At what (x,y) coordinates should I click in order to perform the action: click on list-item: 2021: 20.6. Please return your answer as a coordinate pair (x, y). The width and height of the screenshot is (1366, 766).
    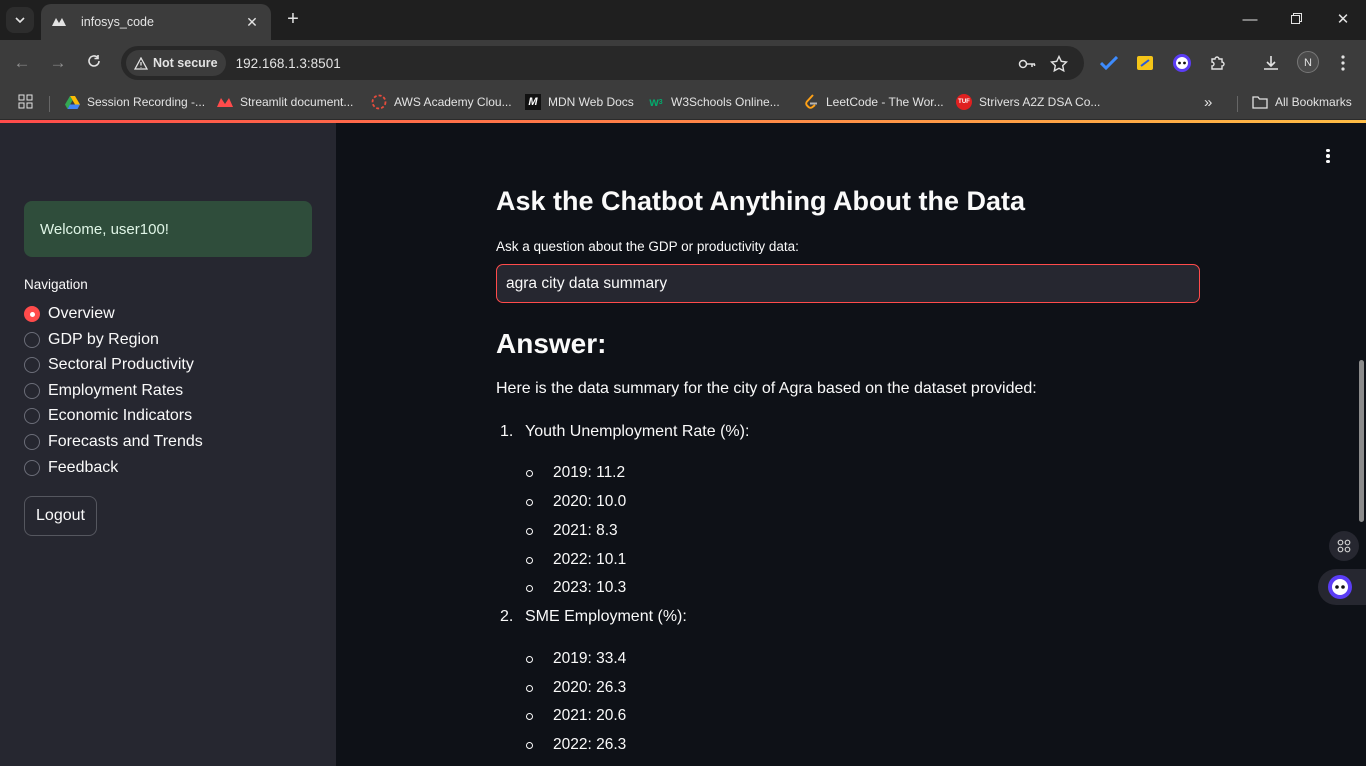
    Looking at the image, I should click on (576, 716).